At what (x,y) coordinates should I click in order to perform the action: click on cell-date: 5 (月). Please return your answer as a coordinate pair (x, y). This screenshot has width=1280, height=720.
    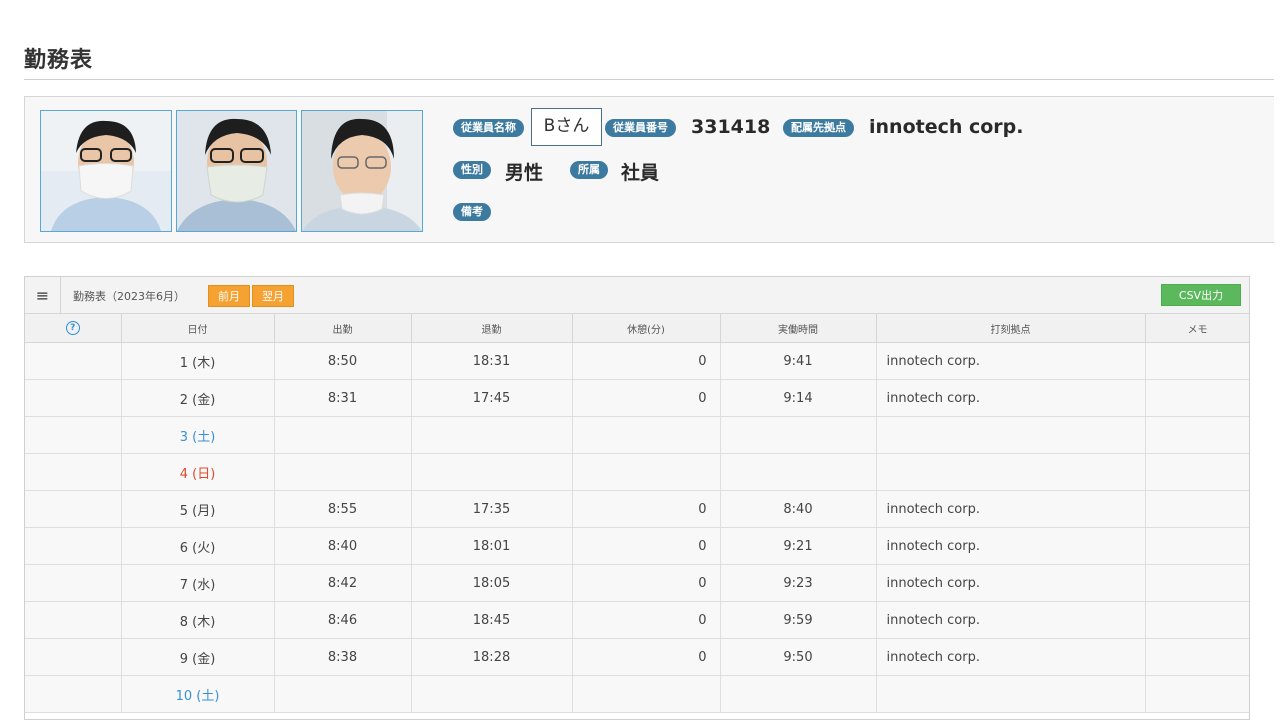
    Looking at the image, I should click on (198, 509).